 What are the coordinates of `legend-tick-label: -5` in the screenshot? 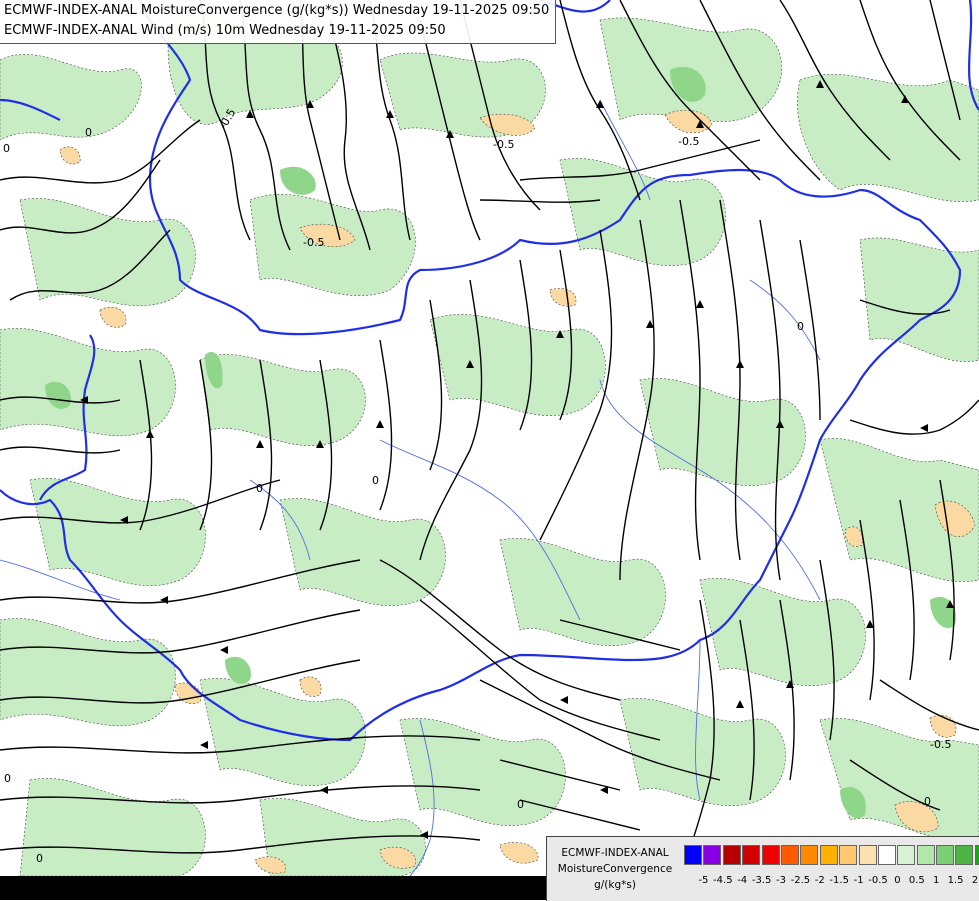 It's located at (703, 880).